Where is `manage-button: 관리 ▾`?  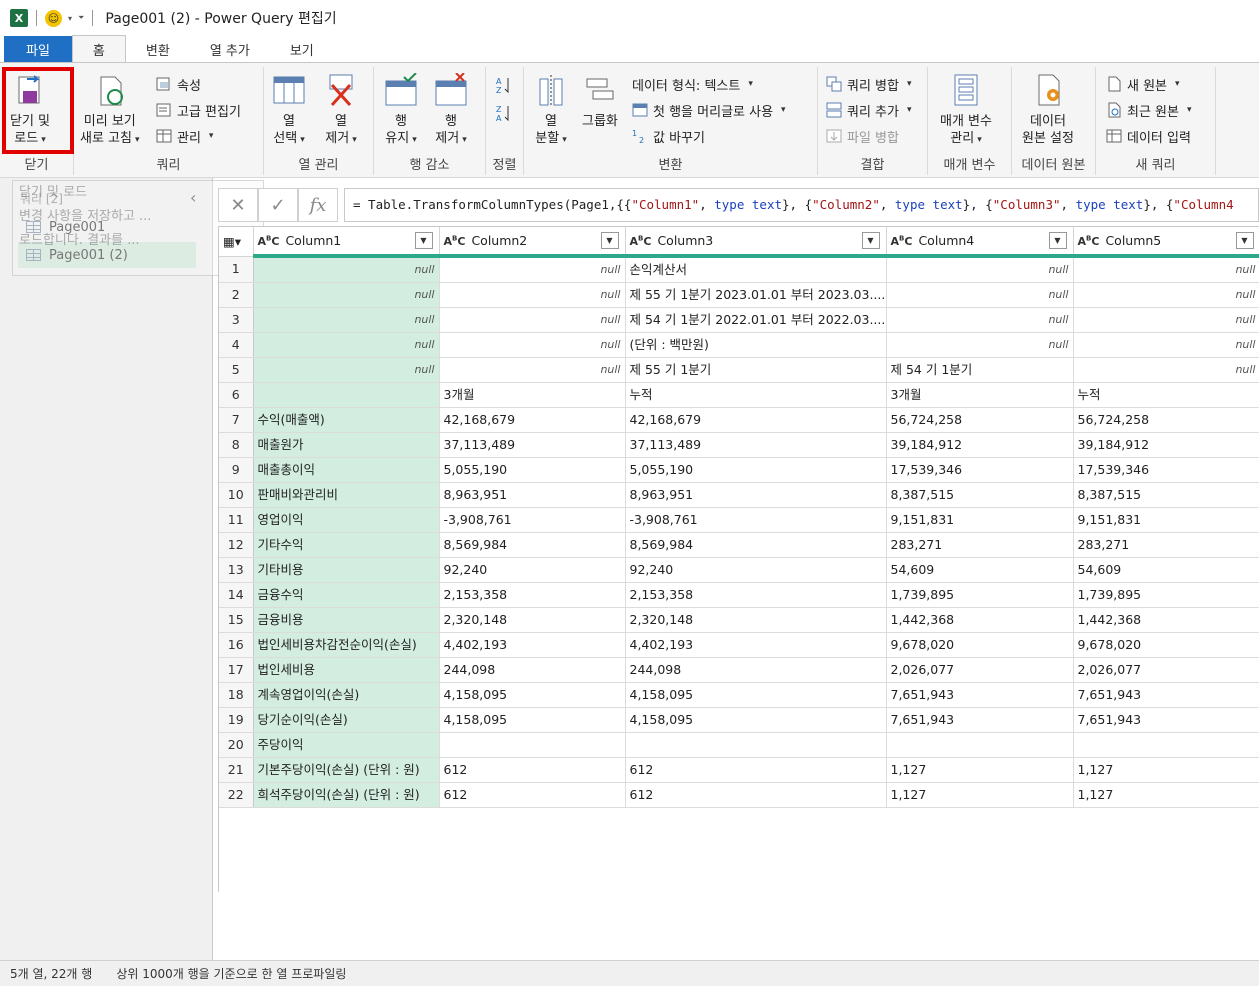
manage-button: 관리 ▾ is located at coordinates (184, 136).